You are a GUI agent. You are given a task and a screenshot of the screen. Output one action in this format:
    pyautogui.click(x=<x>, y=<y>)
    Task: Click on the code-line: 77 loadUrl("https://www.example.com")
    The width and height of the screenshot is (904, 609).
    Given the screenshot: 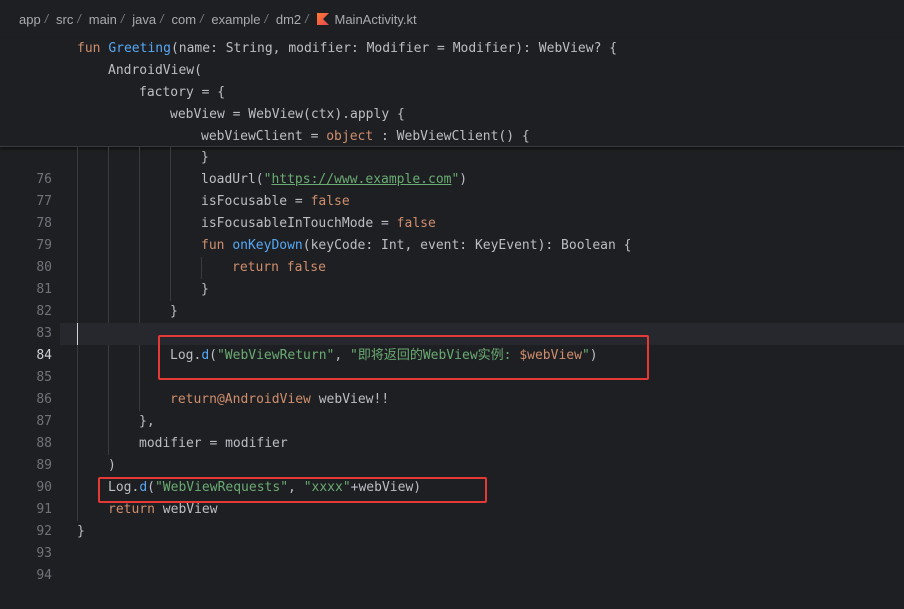 What is the action you would take?
    pyautogui.click(x=452, y=189)
    